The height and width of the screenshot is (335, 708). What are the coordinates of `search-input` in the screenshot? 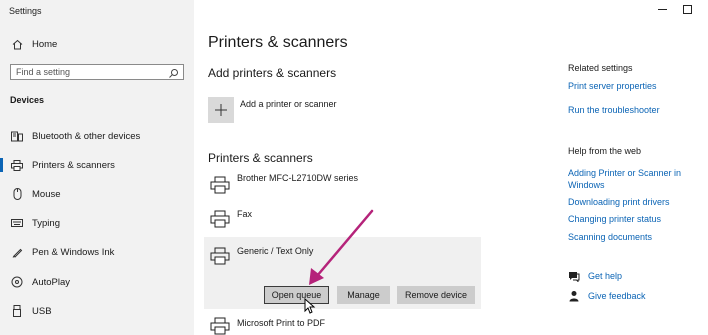 It's located at (91, 72).